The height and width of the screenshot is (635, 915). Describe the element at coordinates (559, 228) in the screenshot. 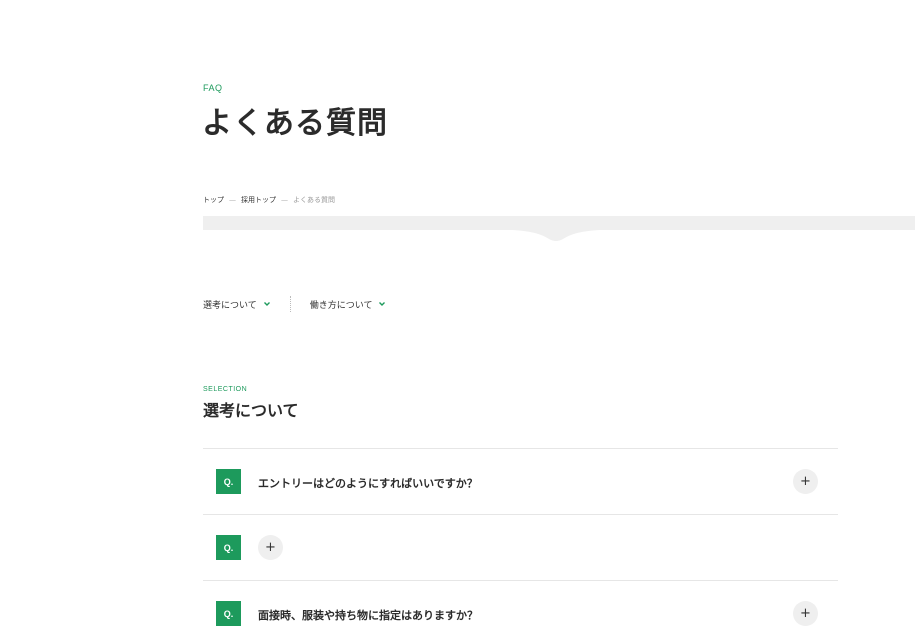

I see `decorative-band` at that location.